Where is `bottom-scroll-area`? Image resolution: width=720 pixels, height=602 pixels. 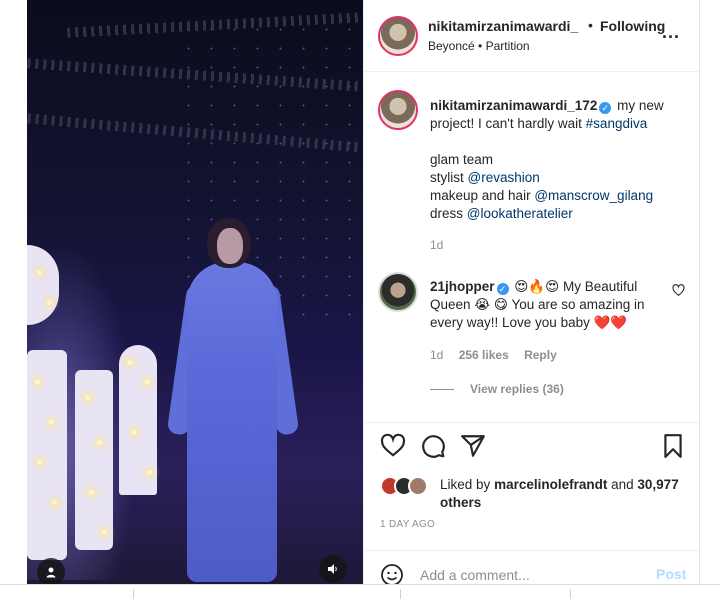
bottom-scroll-area is located at coordinates (360, 593).